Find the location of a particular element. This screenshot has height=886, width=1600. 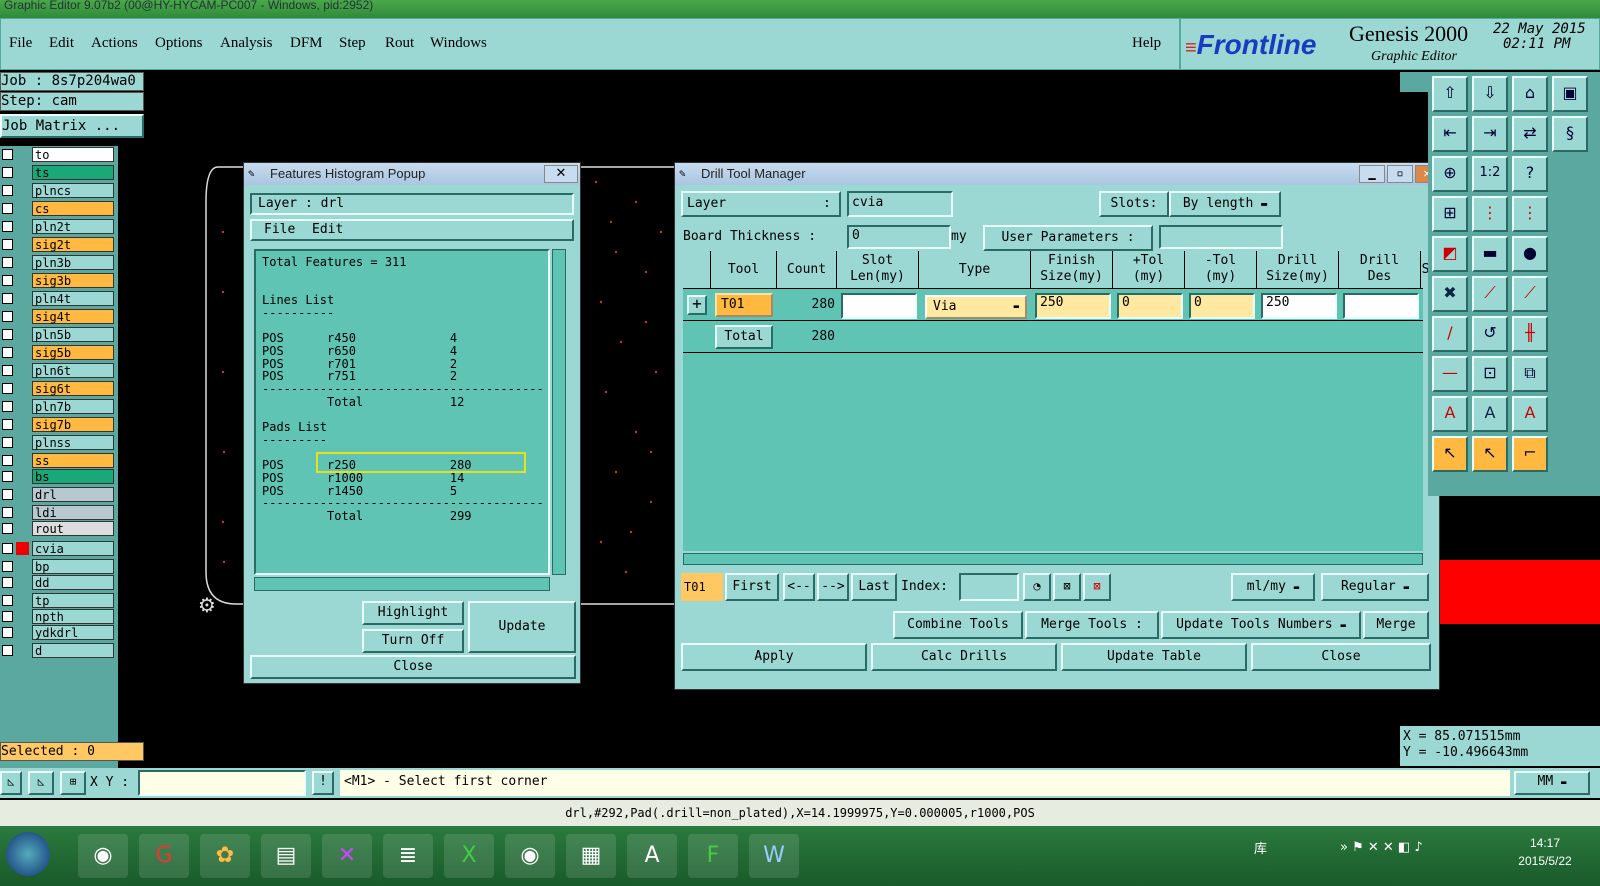

layer-row-bs: bs is located at coordinates (58, 477).